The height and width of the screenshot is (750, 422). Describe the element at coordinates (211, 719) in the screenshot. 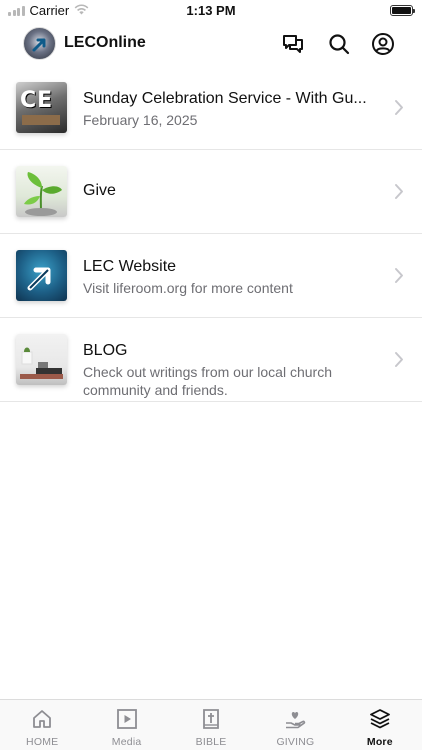

I see `bible-icon` at that location.